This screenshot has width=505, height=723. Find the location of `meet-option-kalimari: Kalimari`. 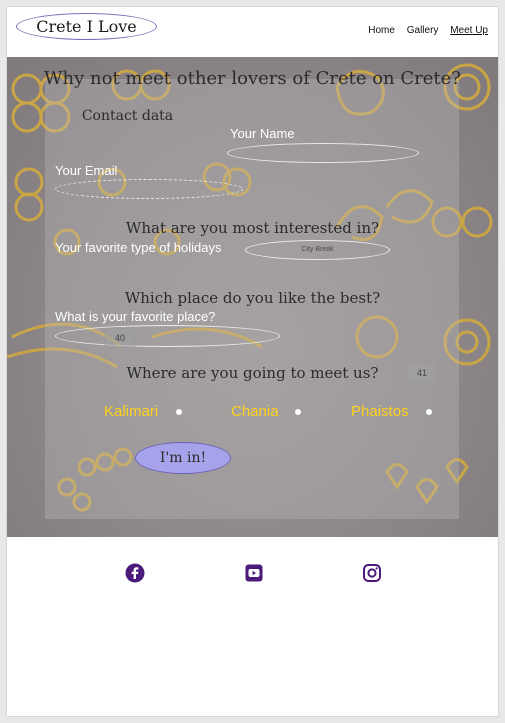

meet-option-kalimari: Kalimari is located at coordinates (131, 411).